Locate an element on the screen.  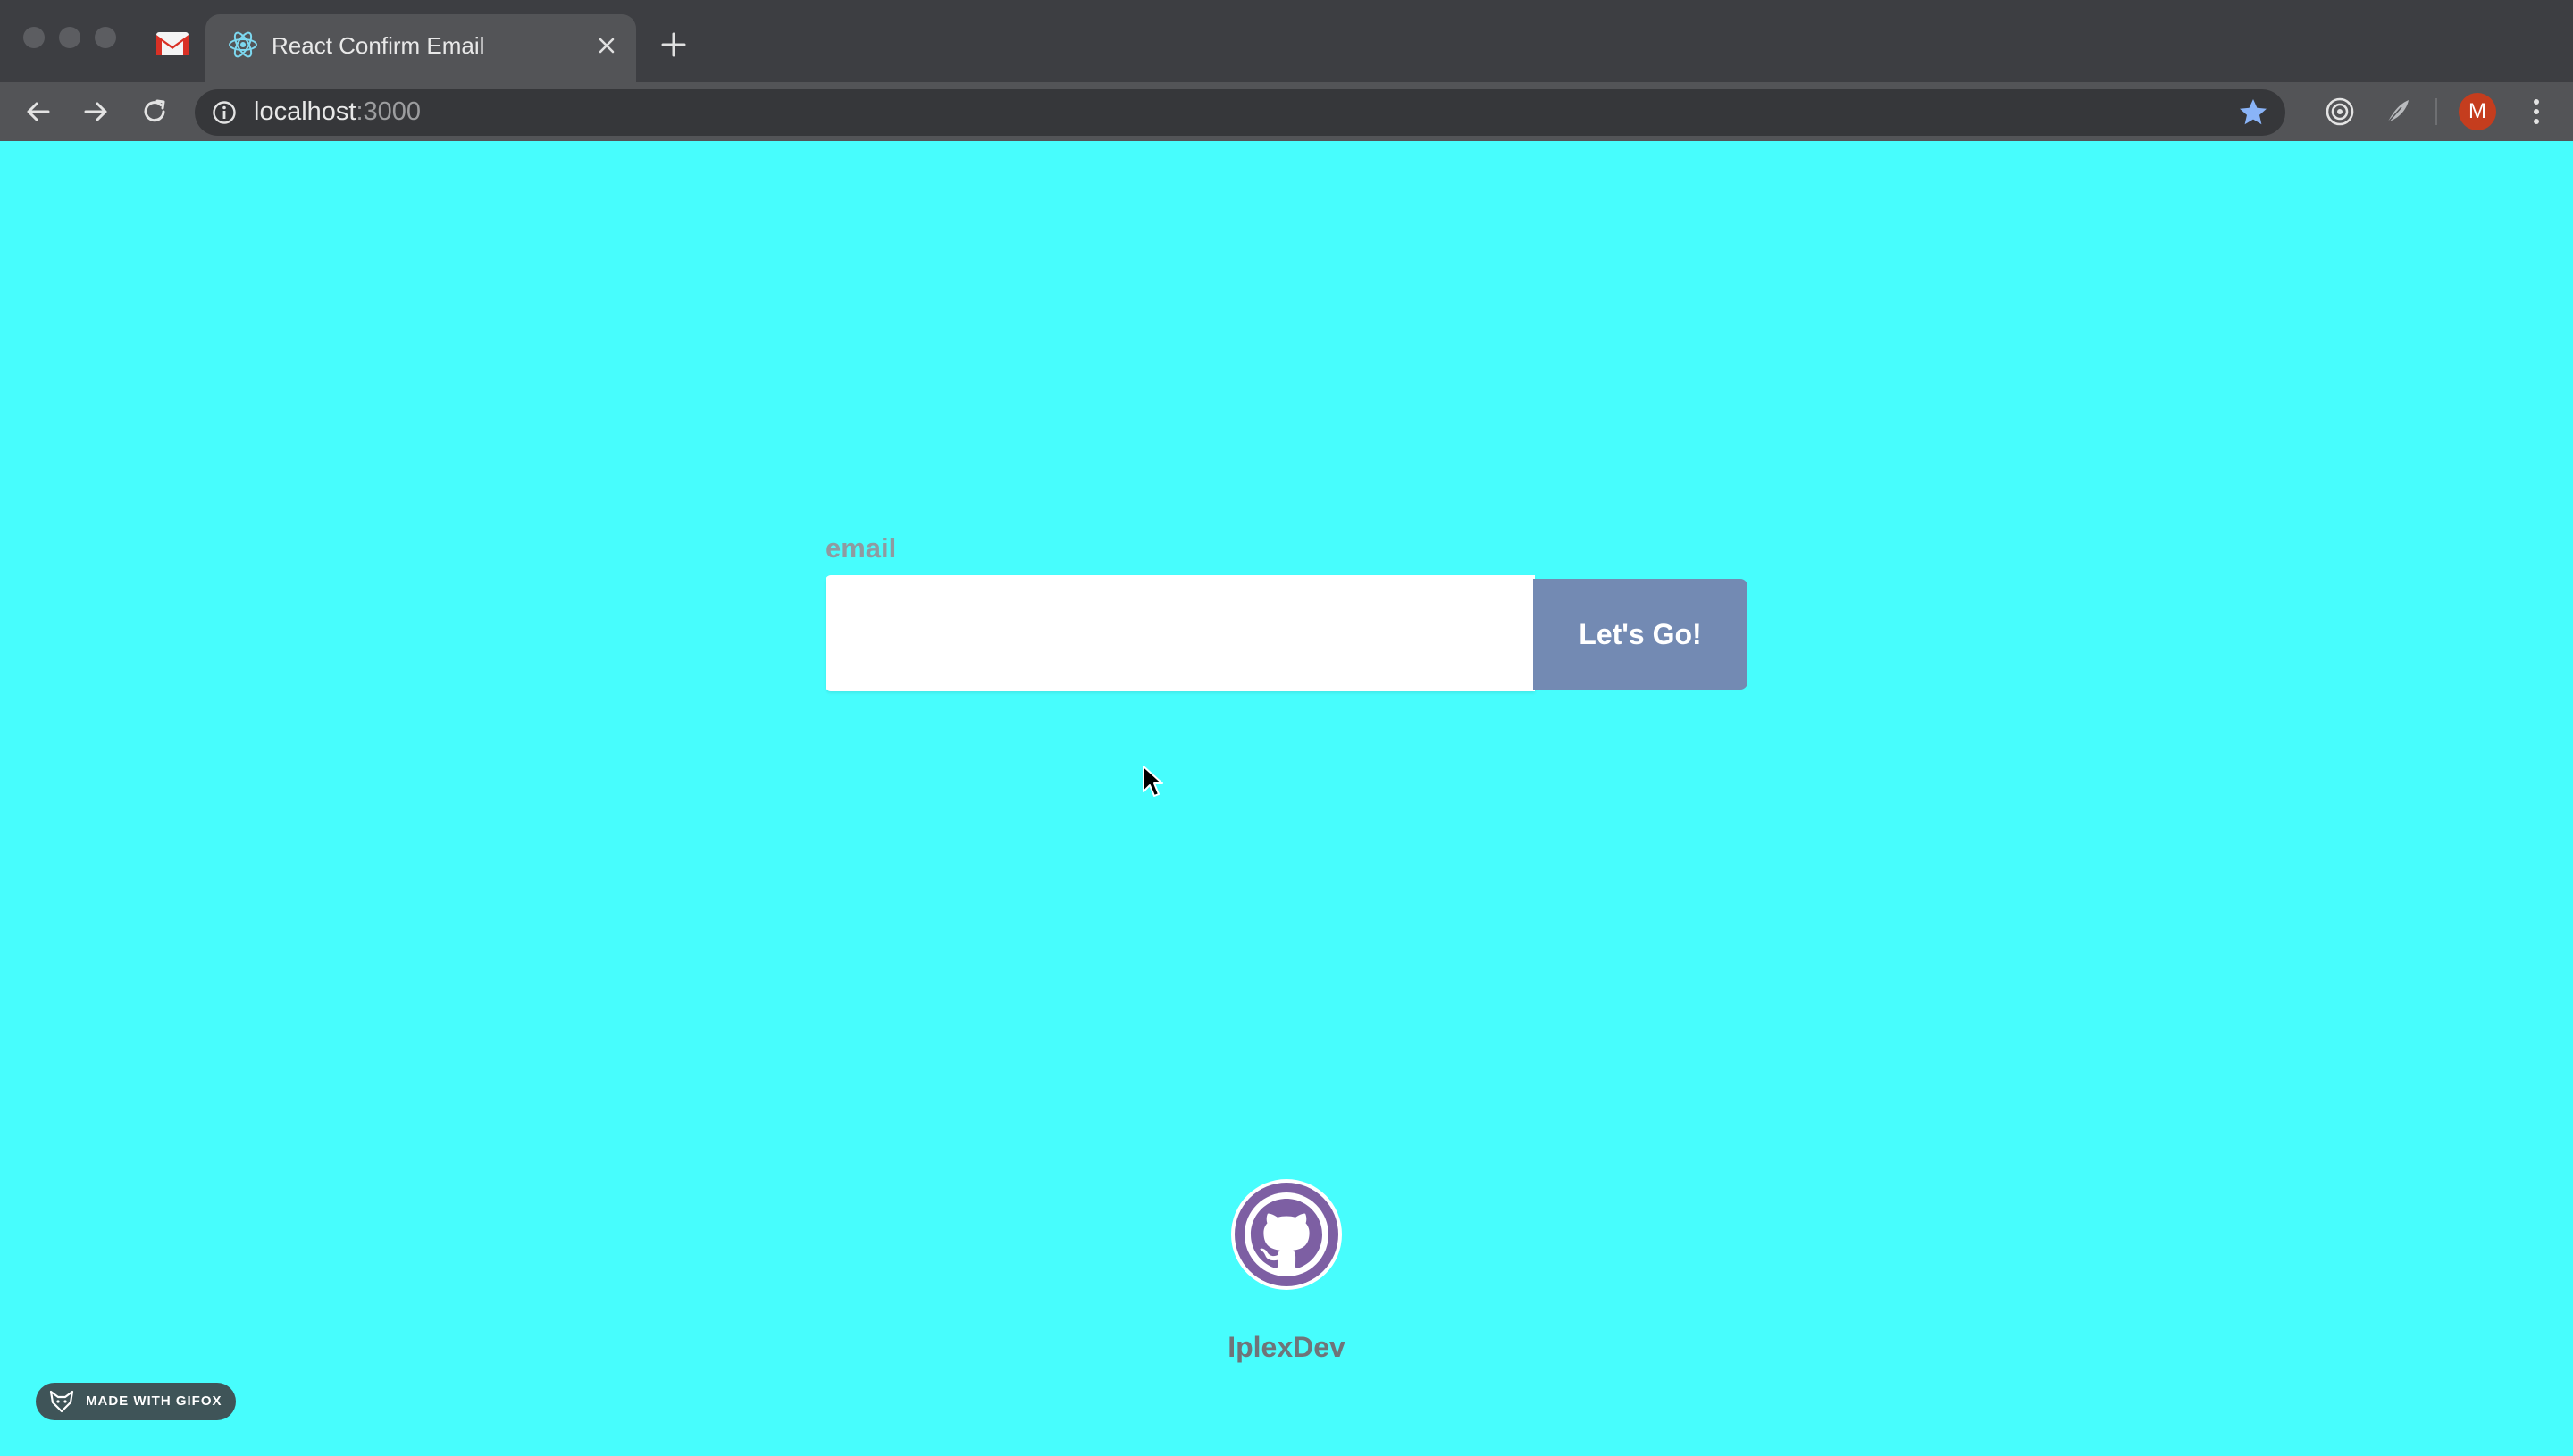
address-bar: localhost:3000 is located at coordinates (1240, 112).